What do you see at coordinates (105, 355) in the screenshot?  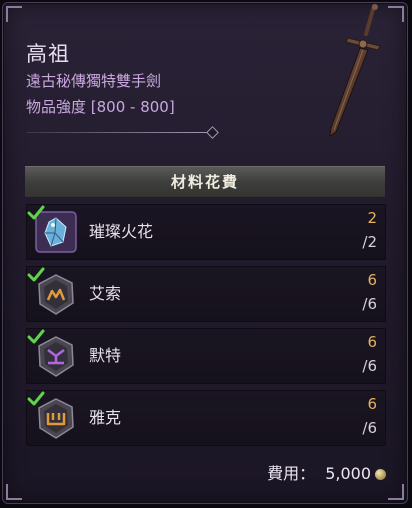 I see `material-name: 默特` at bounding box center [105, 355].